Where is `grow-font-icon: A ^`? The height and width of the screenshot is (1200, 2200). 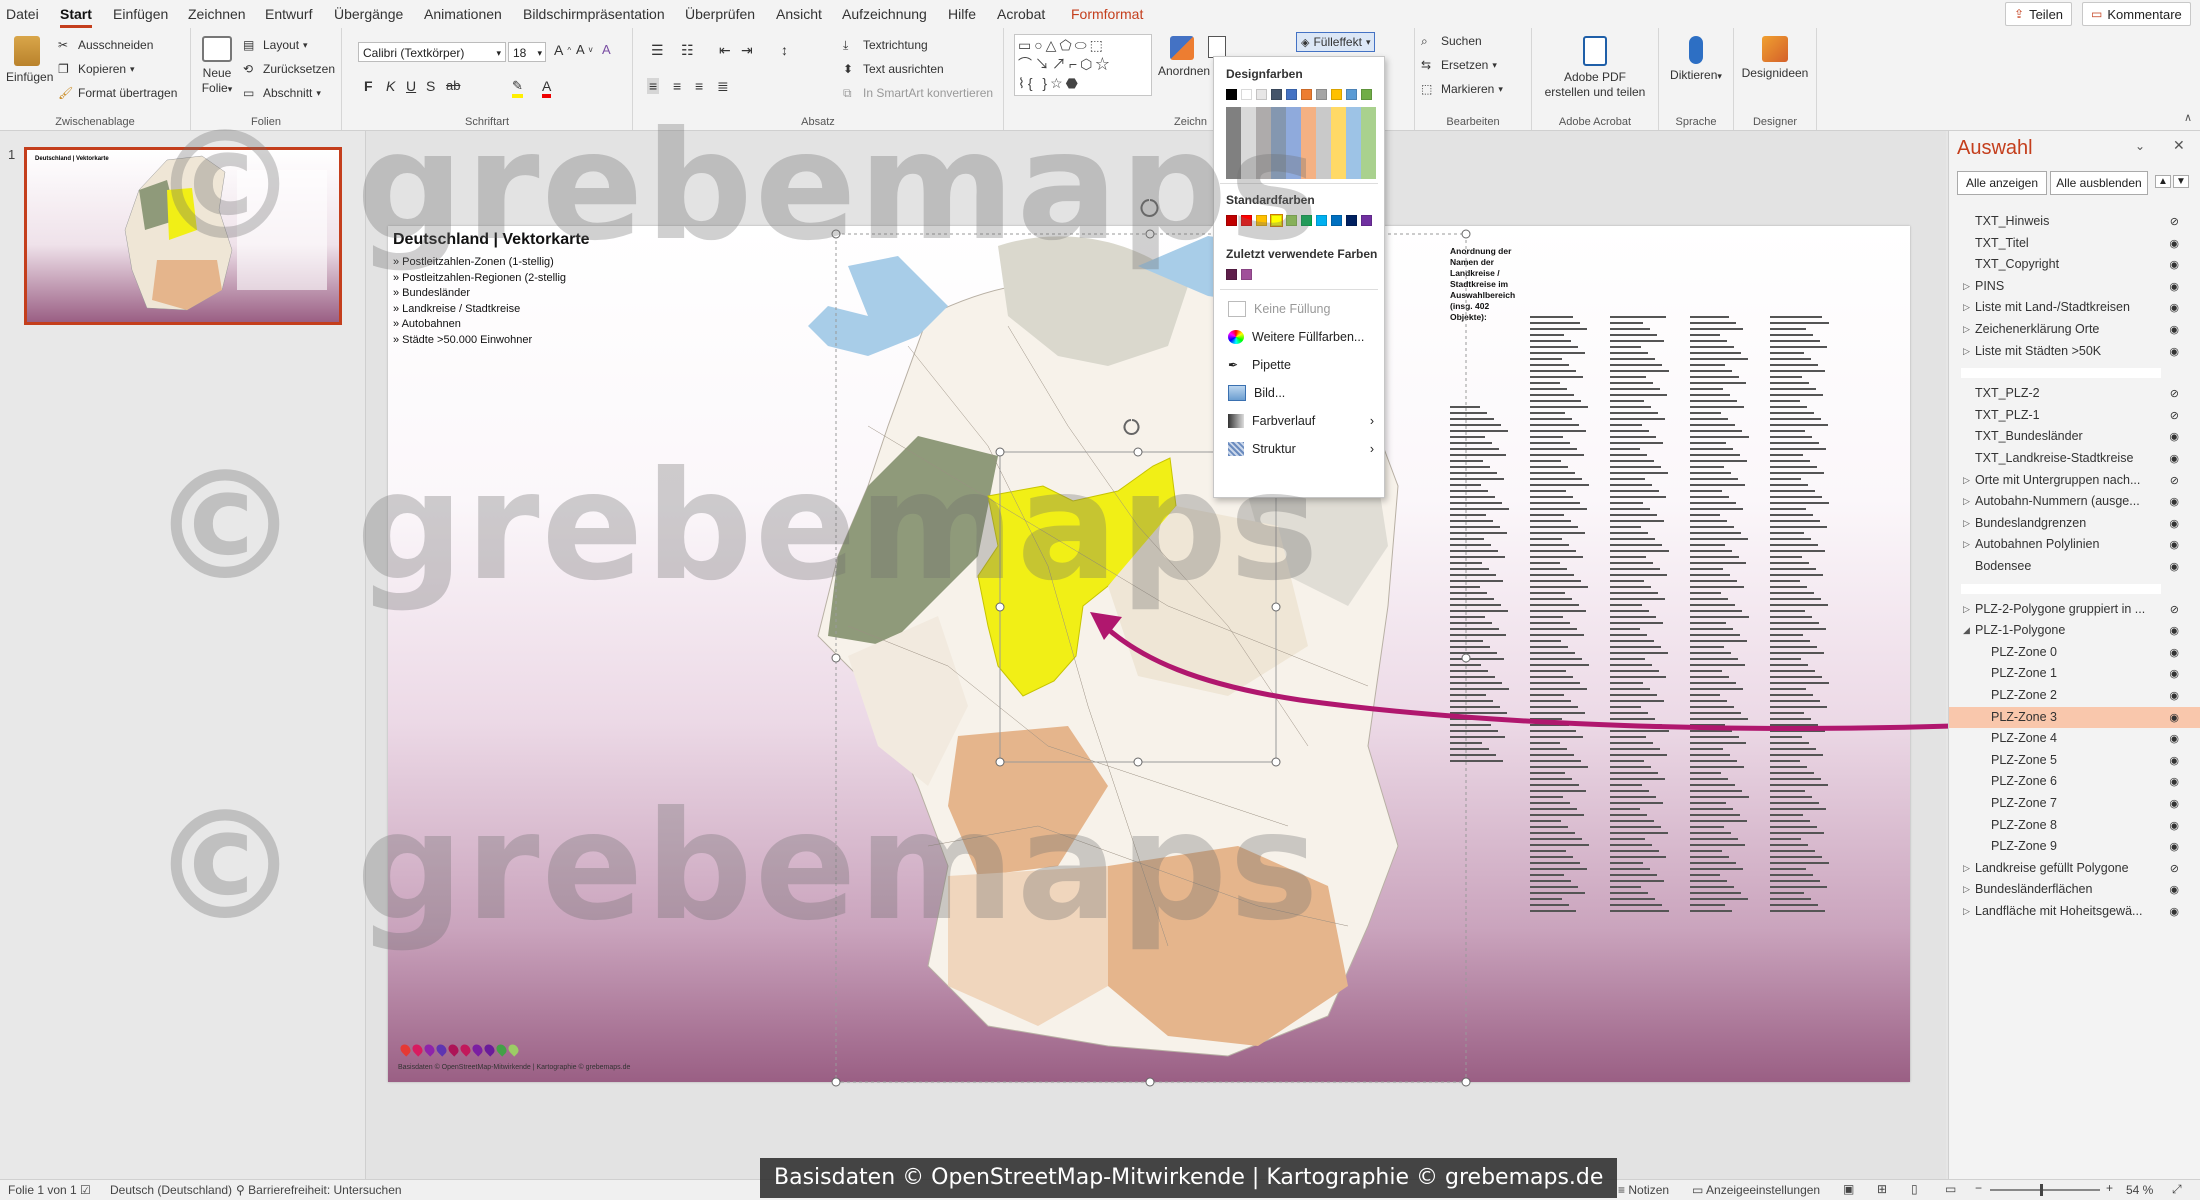 grow-font-icon: A ^ is located at coordinates (562, 50).